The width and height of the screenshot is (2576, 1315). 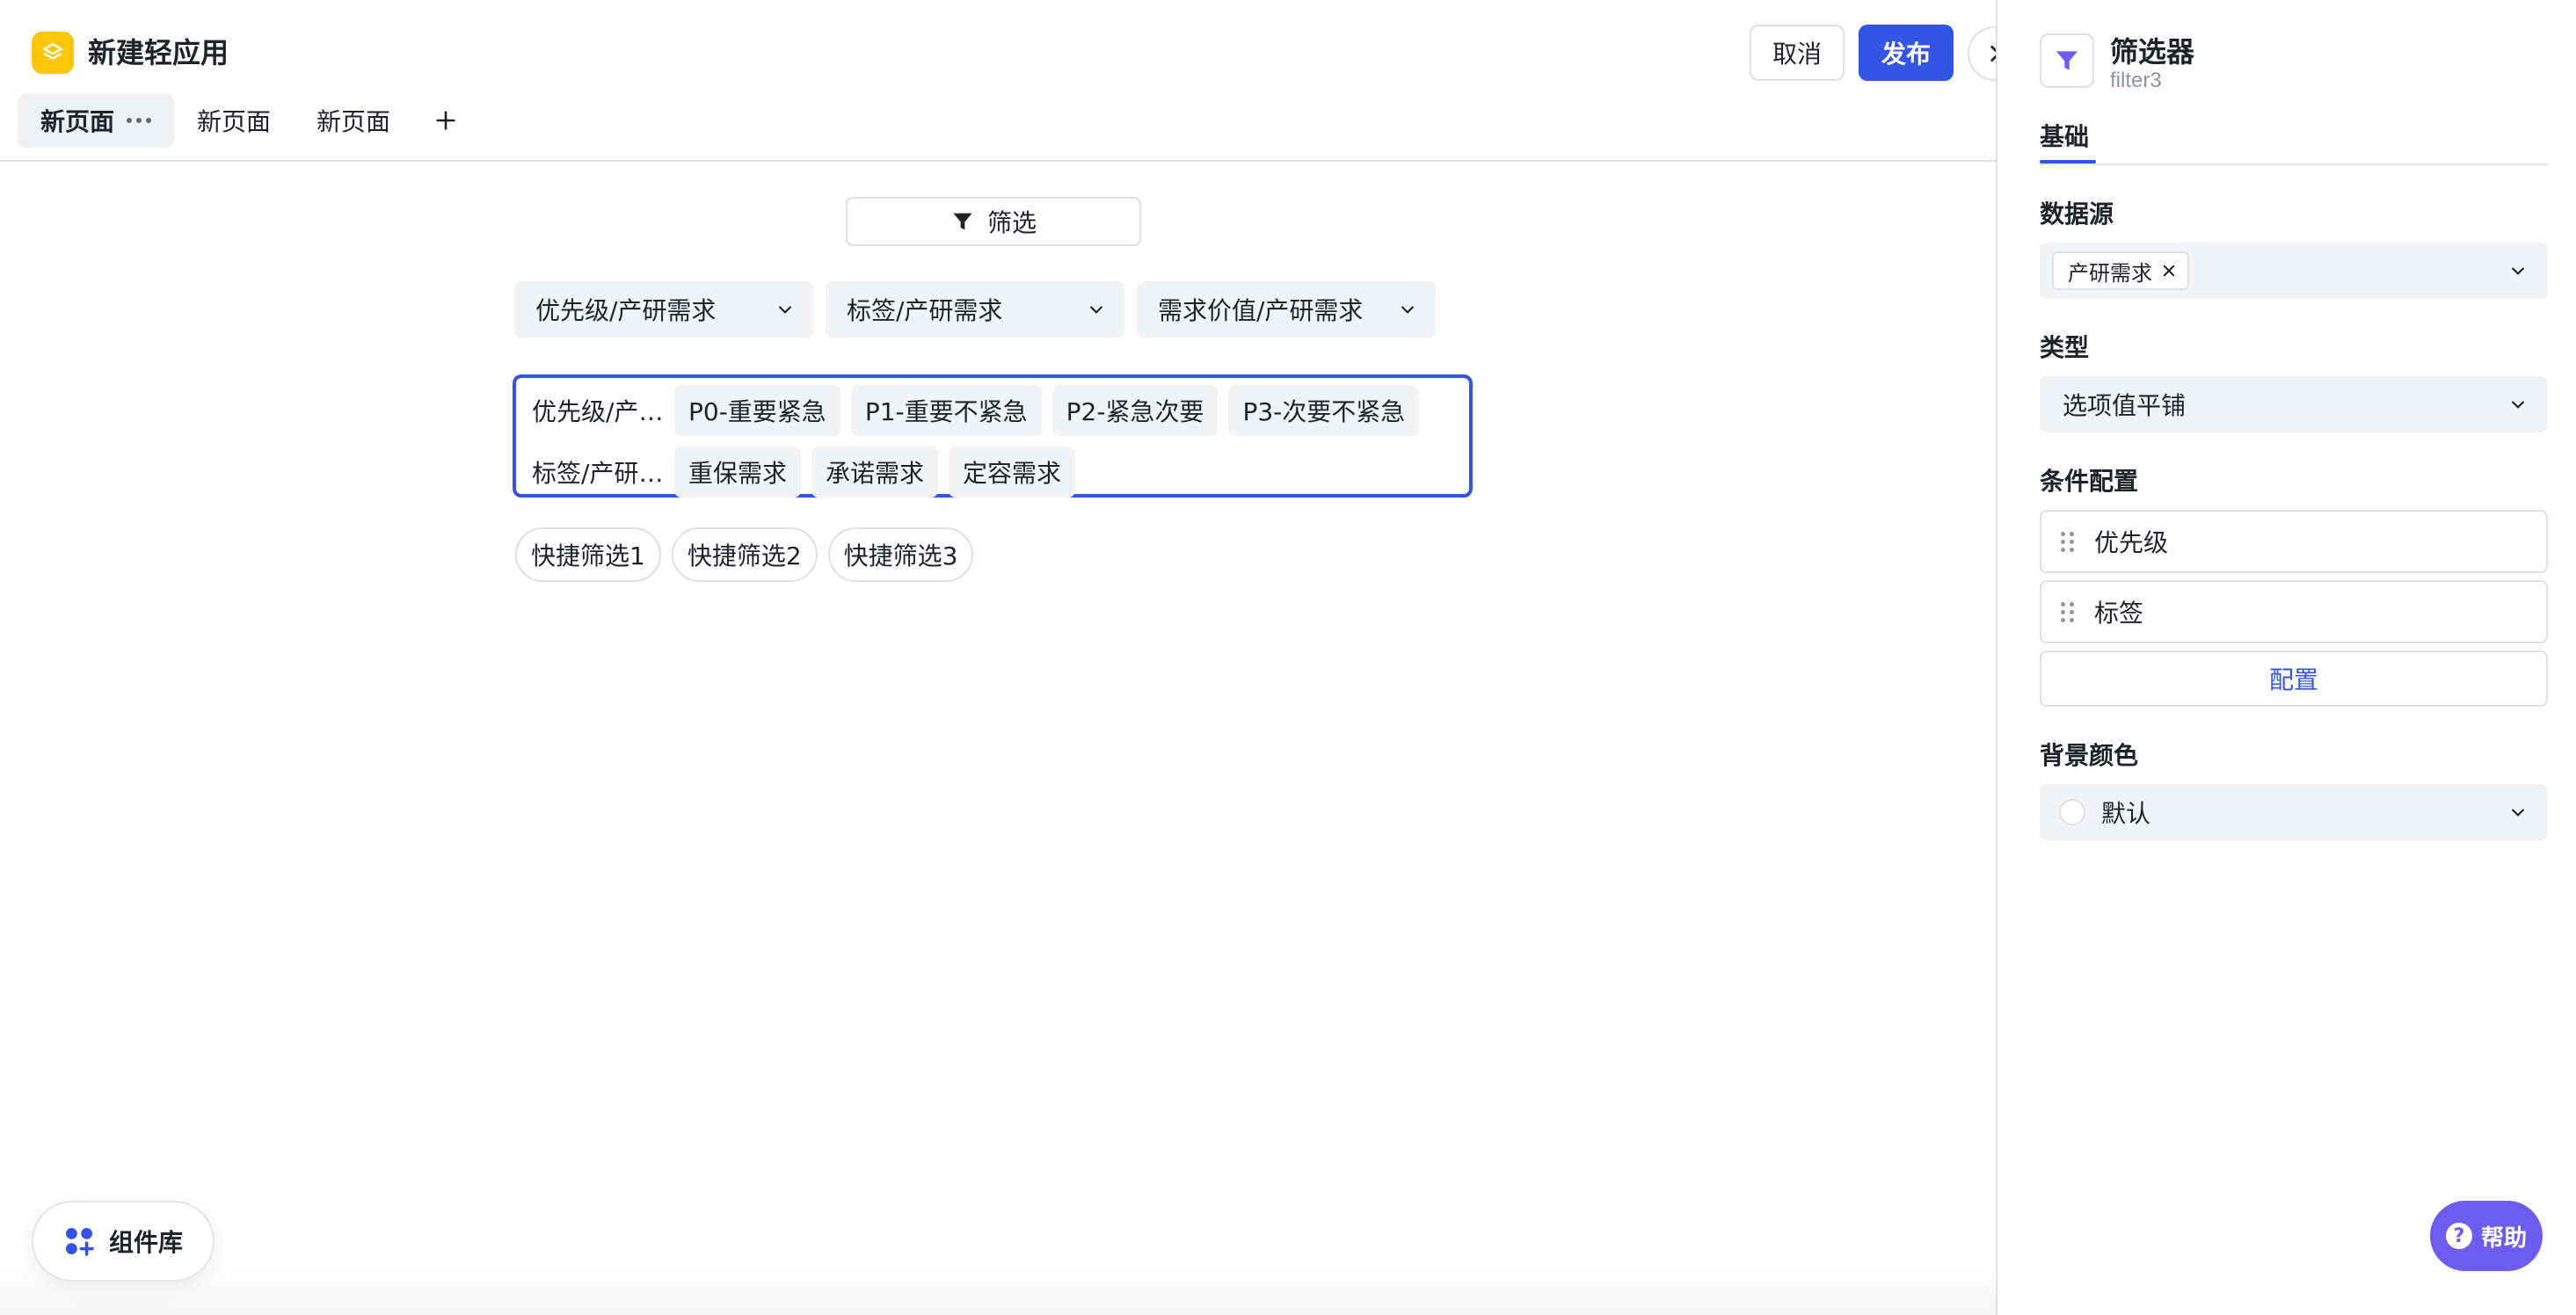 What do you see at coordinates (80, 1242) in the screenshot?
I see `components-icon` at bounding box center [80, 1242].